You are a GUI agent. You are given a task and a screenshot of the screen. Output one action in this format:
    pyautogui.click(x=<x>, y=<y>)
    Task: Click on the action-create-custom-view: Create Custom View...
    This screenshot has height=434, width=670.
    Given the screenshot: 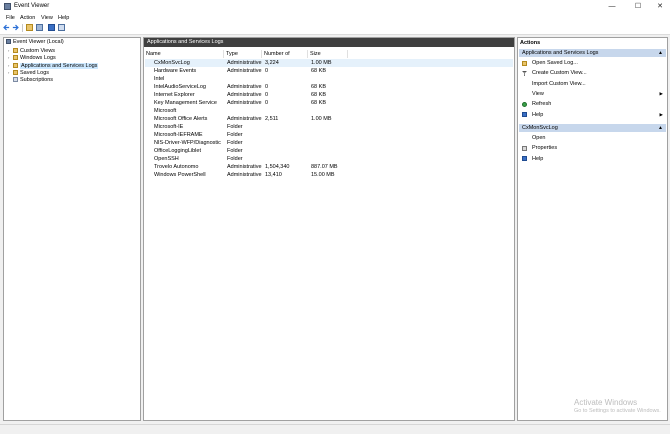 What is the action you would take?
    pyautogui.click(x=593, y=73)
    